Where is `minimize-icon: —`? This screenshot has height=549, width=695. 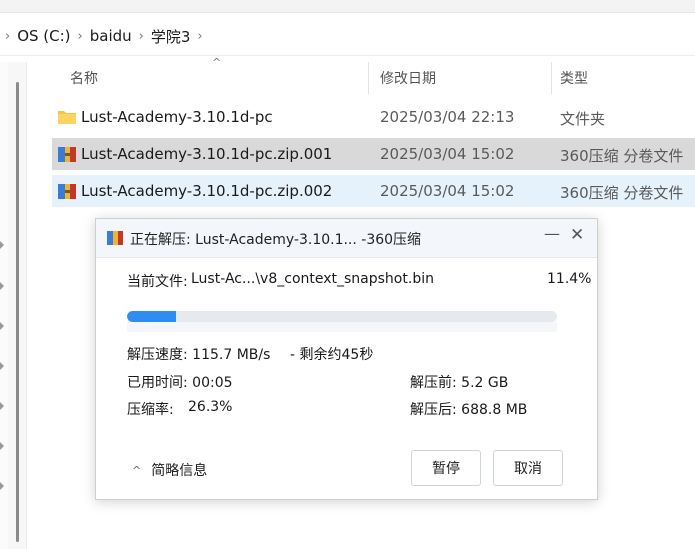 minimize-icon: — is located at coordinates (552, 233).